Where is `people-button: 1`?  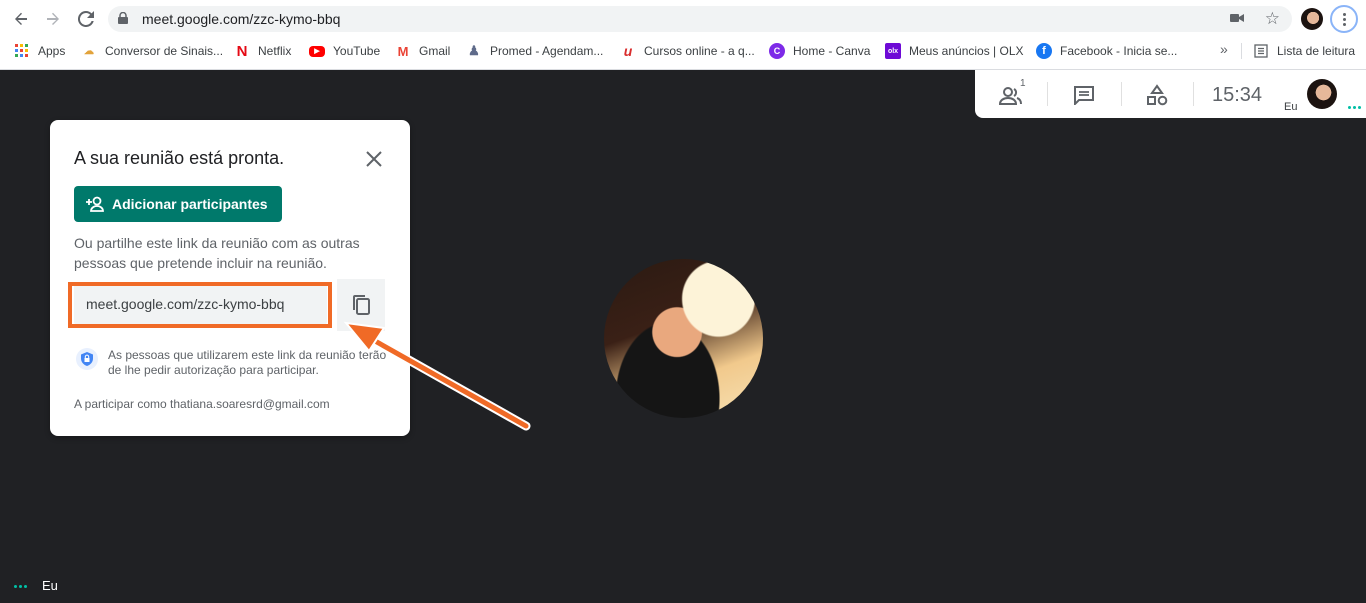 people-button: 1 is located at coordinates (1012, 93).